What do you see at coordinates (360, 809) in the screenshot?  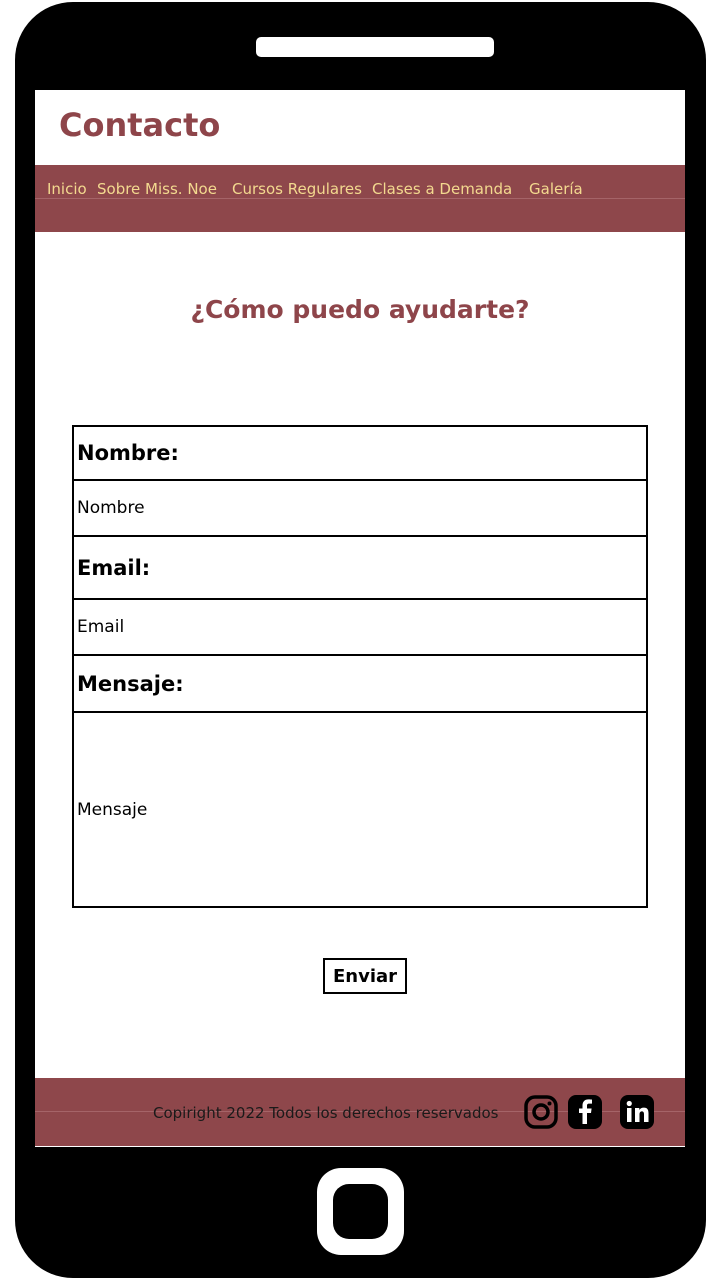 I see `message-textarea: Mensaje` at bounding box center [360, 809].